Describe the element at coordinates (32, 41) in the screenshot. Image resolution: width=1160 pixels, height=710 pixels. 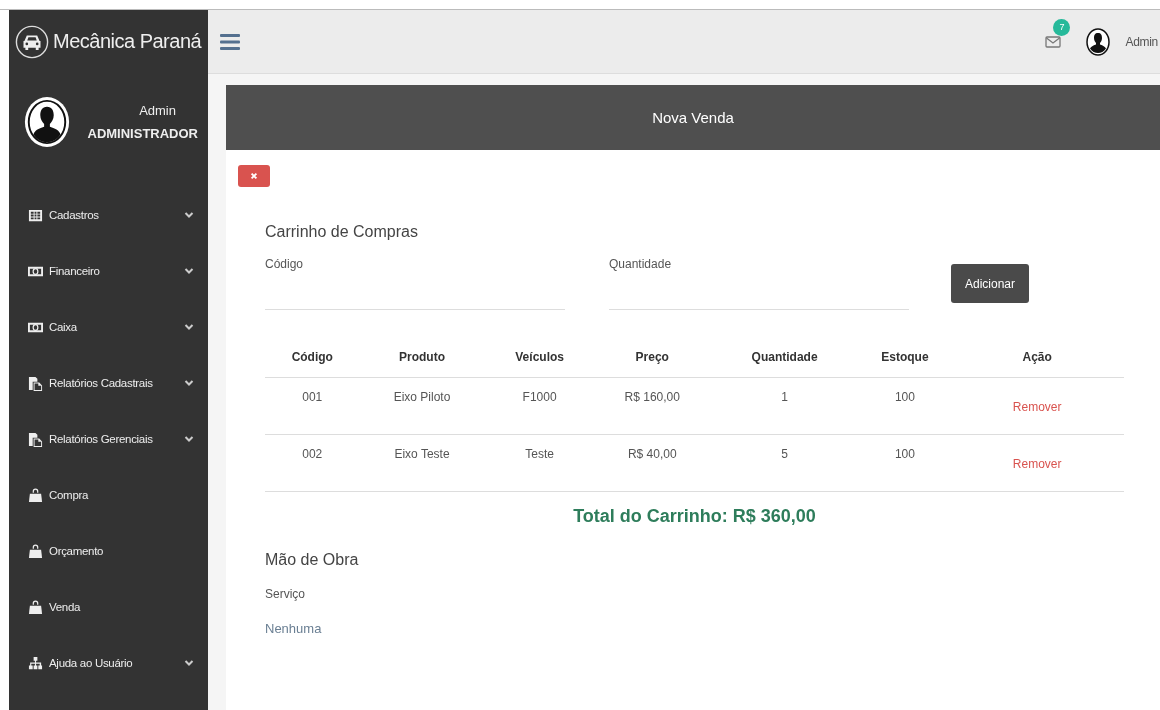
I see `car-icon` at that location.